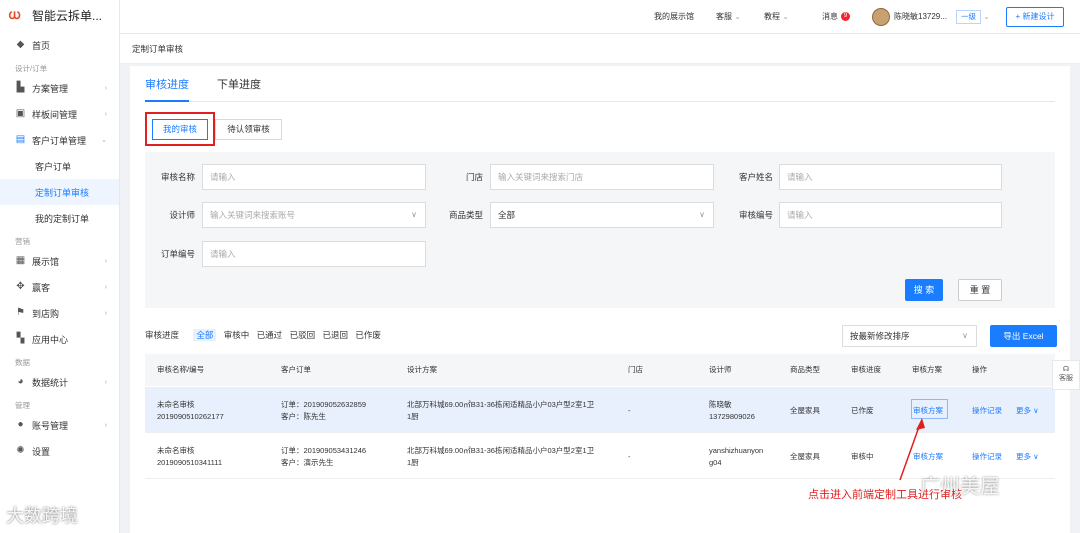 The image size is (1080, 533). What do you see at coordinates (303, 335) in the screenshot?
I see `progress-option-rejected: 已驳回` at bounding box center [303, 335].